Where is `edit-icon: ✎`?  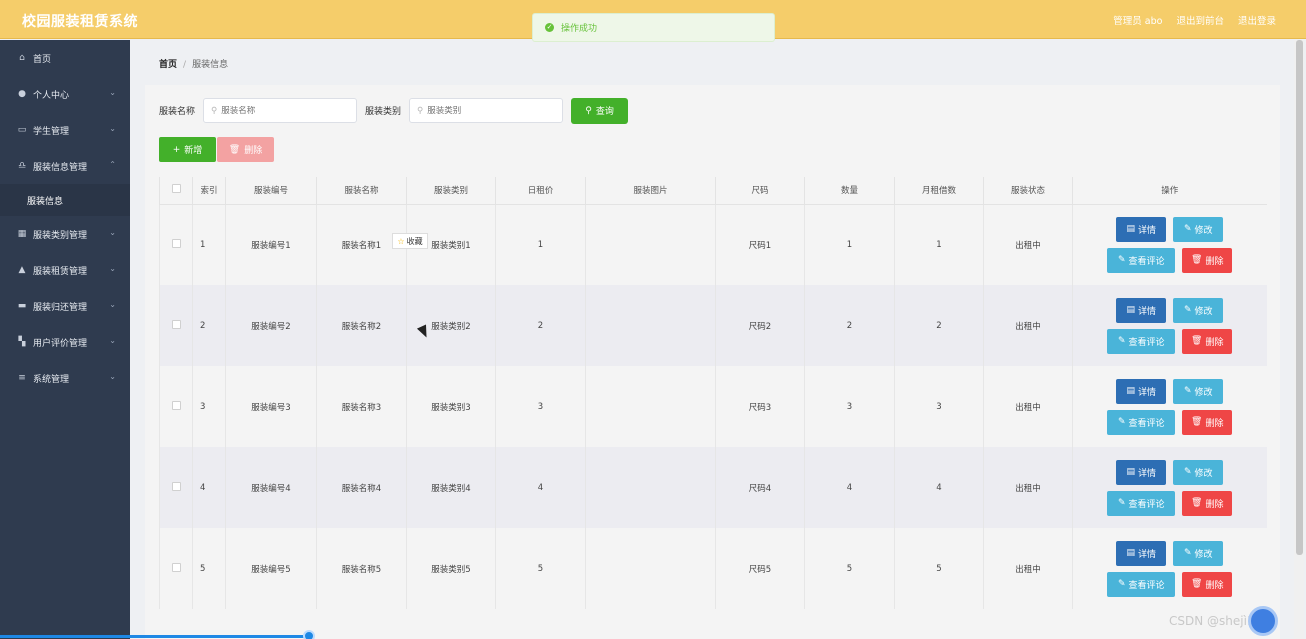 edit-icon: ✎ is located at coordinates (1187, 310).